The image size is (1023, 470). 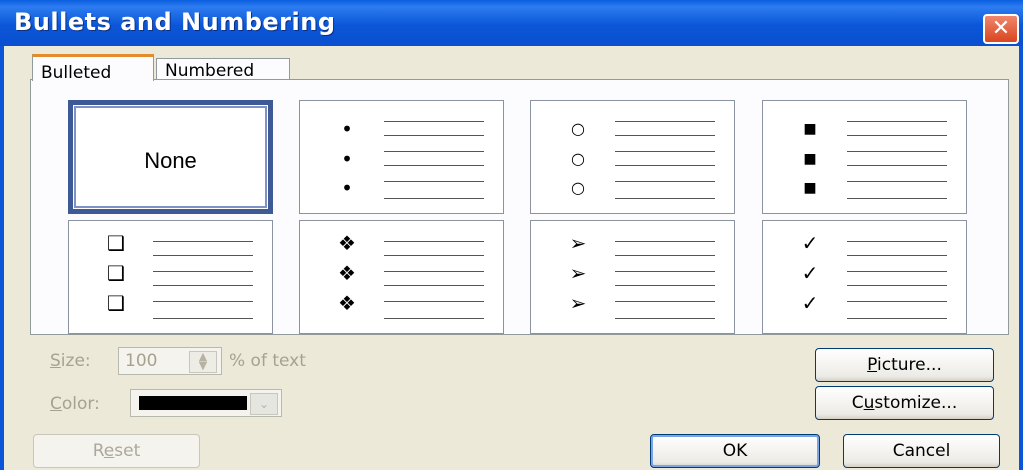 What do you see at coordinates (1021, 258) in the screenshot?
I see `right-border` at bounding box center [1021, 258].